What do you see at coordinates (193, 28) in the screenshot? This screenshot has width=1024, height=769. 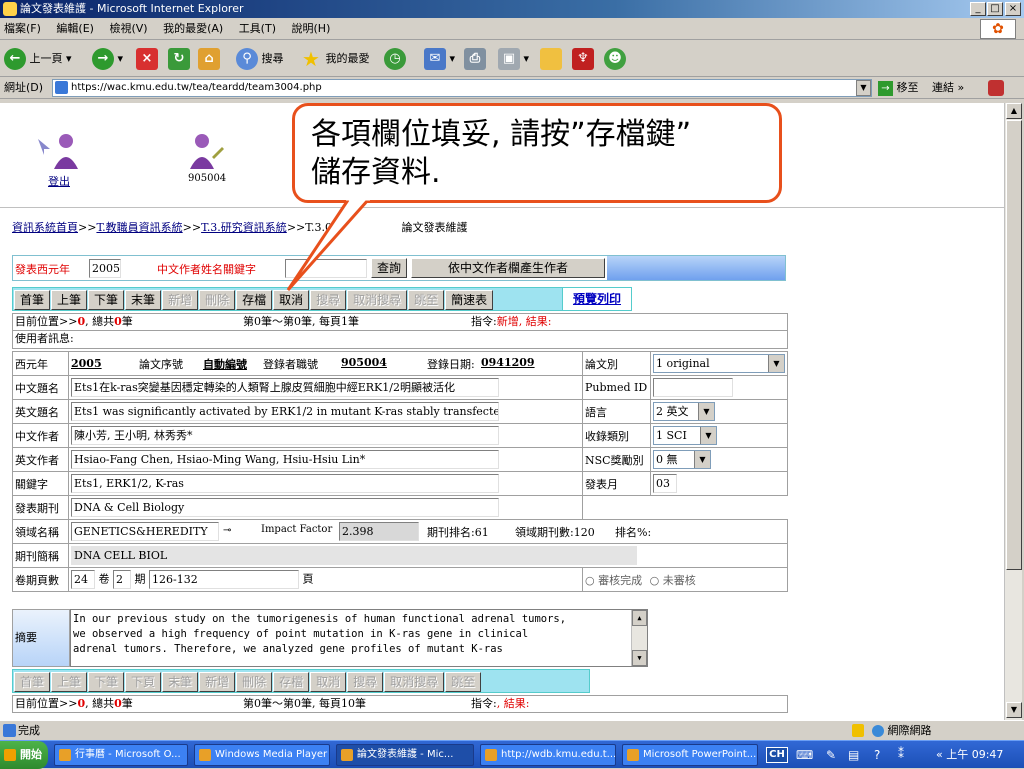 I see `menu-favorites: 我的最愛(A)` at bounding box center [193, 28].